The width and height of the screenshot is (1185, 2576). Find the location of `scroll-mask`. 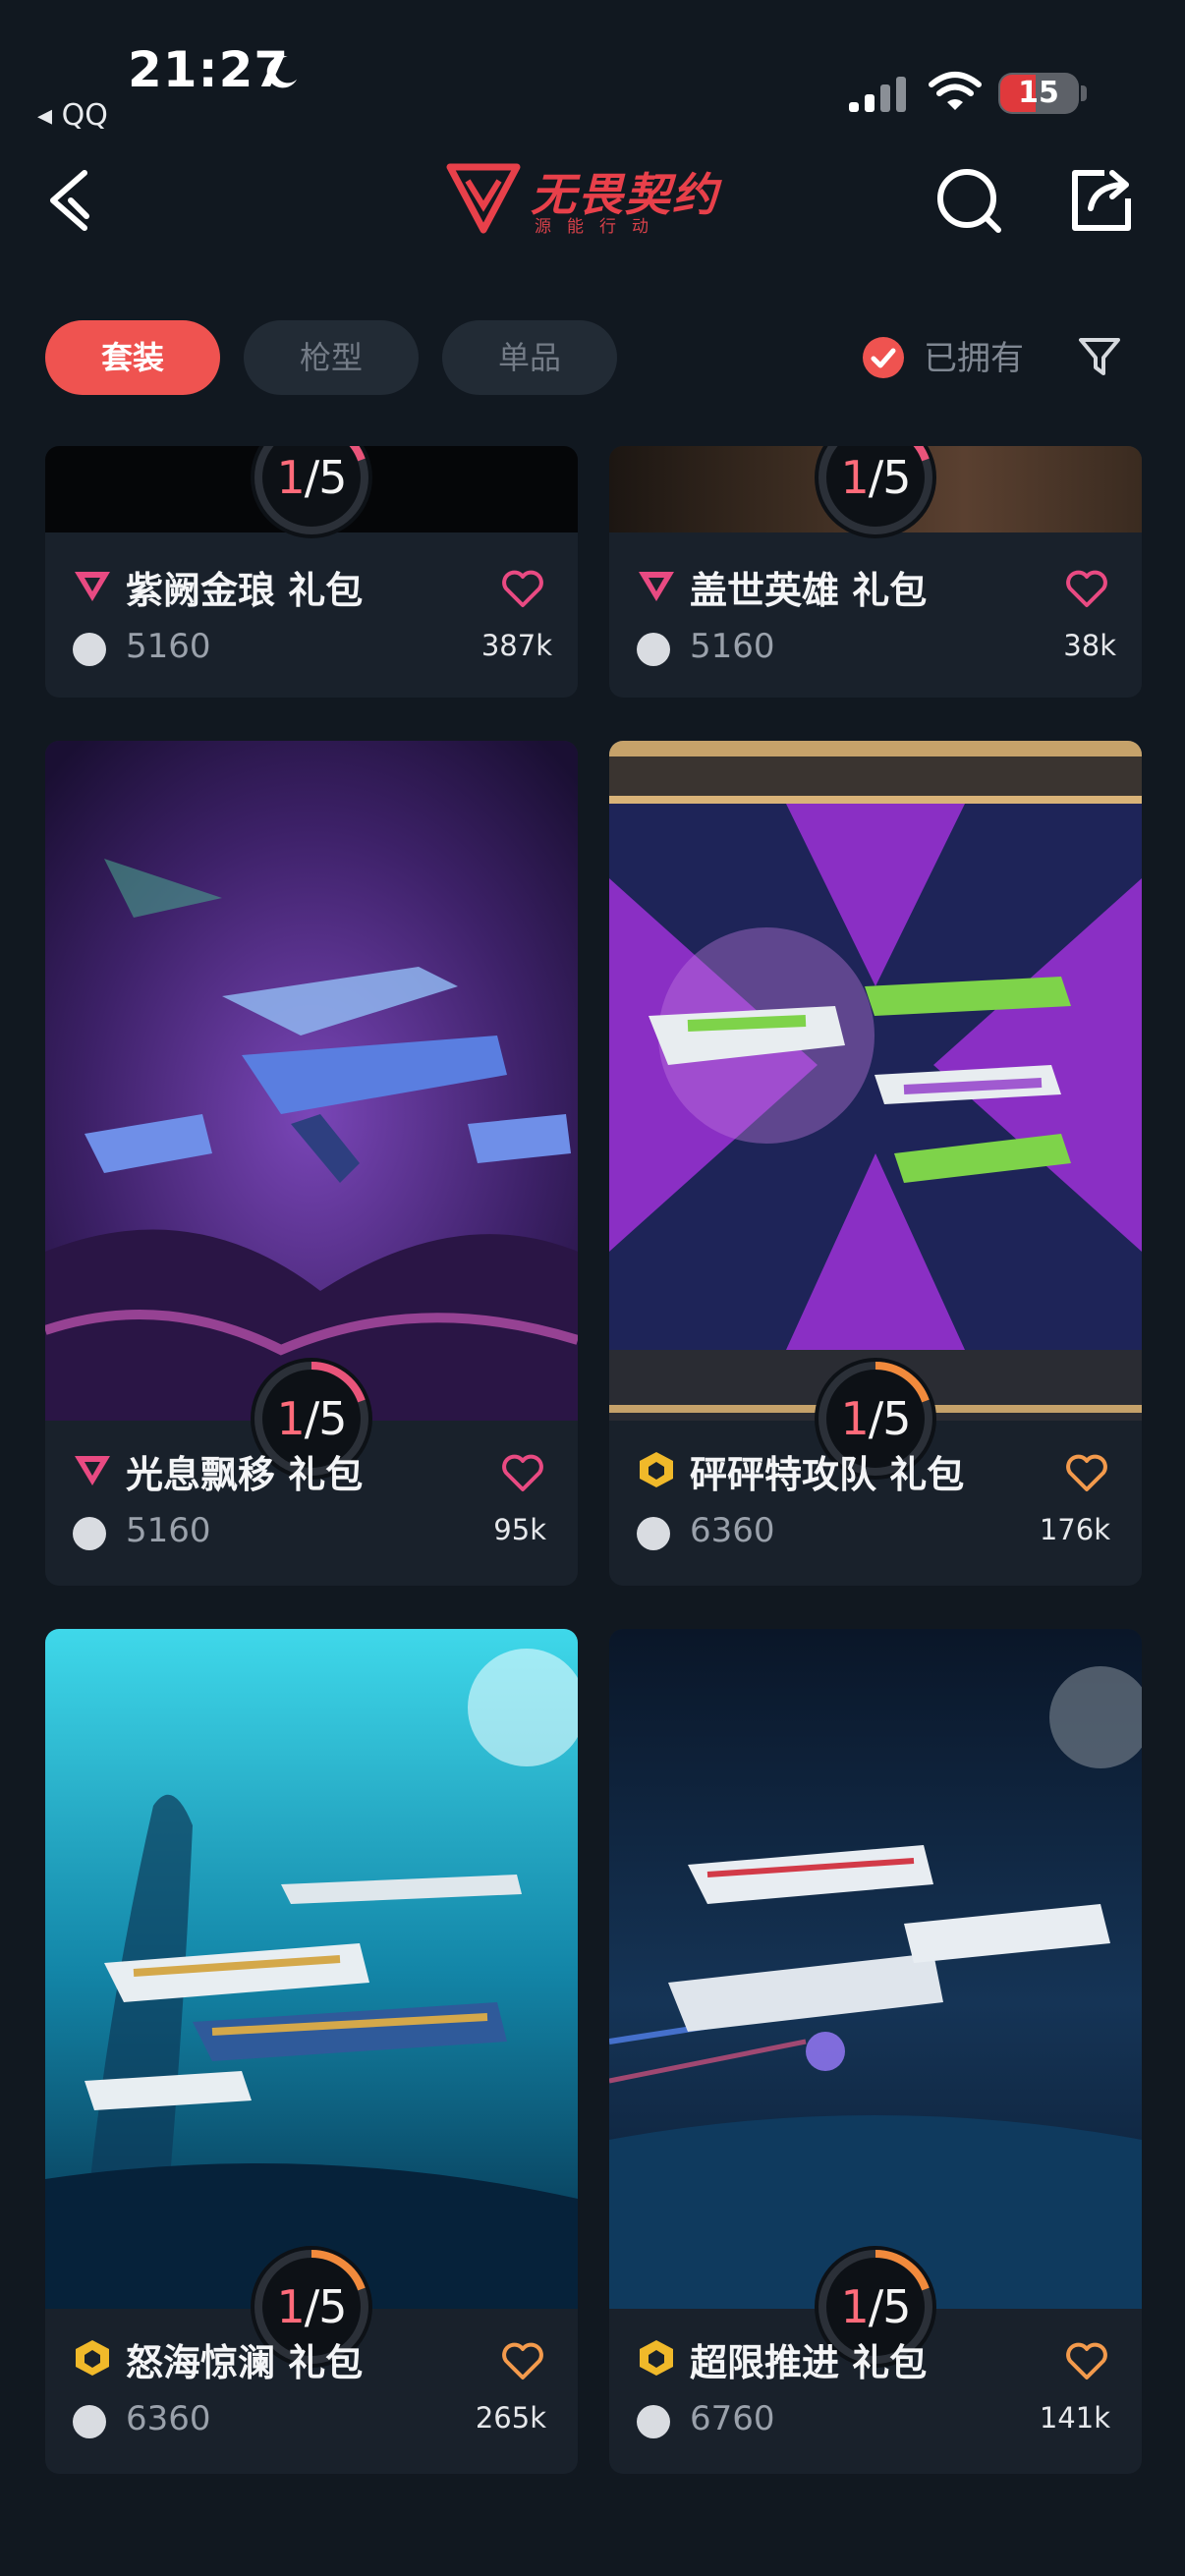

scroll-mask is located at coordinates (592, 424).